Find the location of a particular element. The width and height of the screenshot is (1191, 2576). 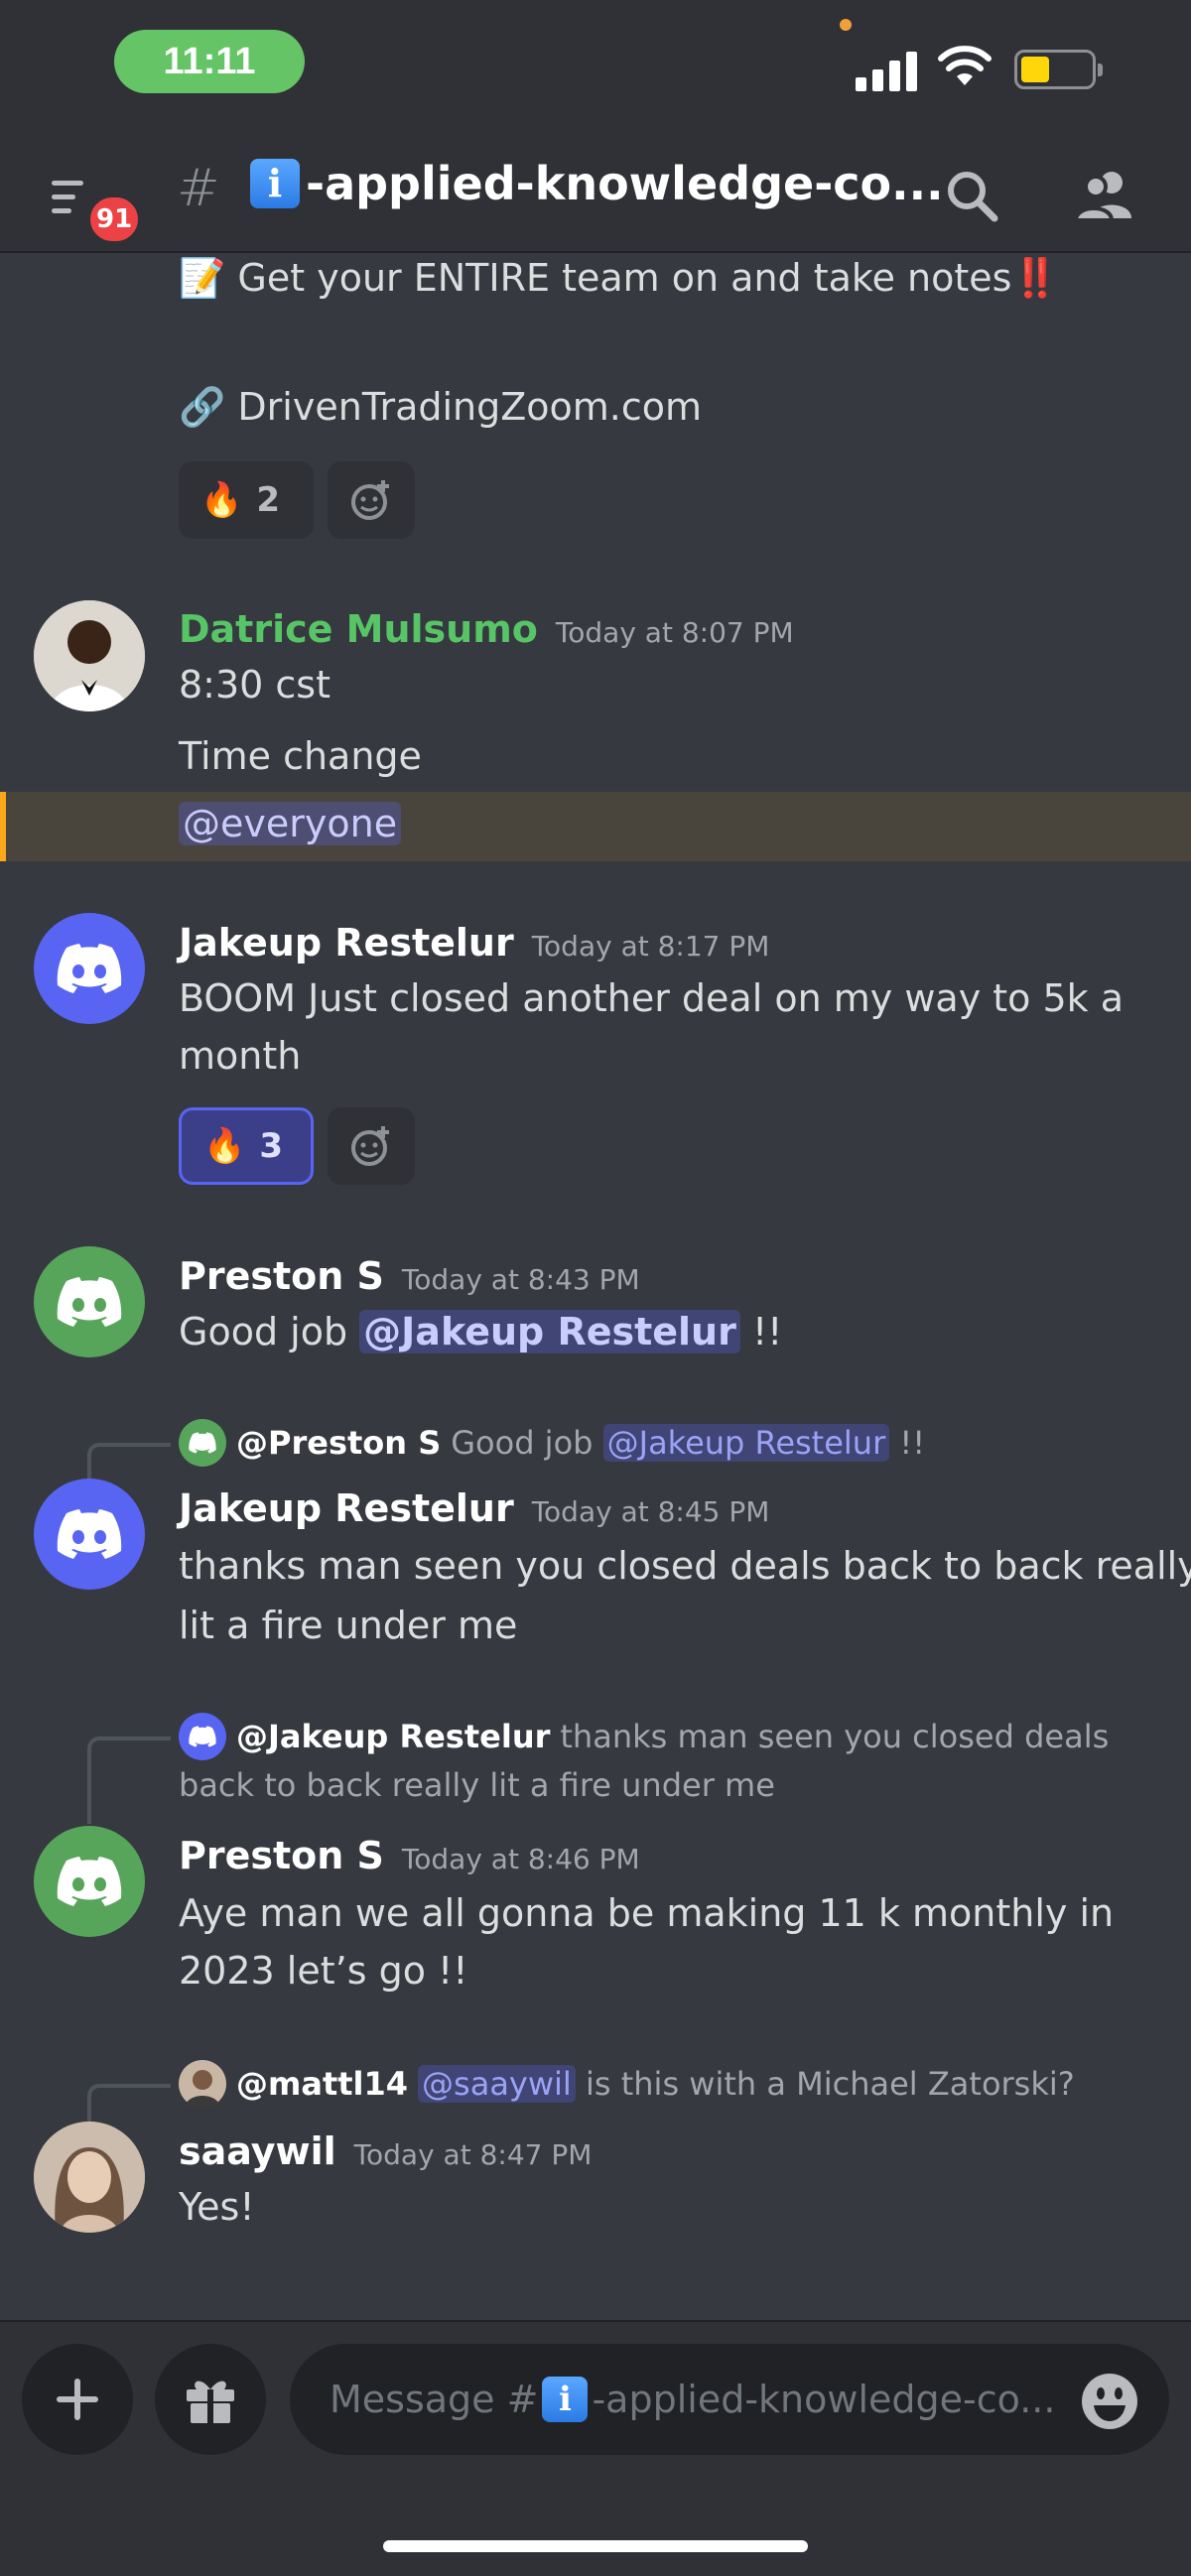

emoji-picker-icon is located at coordinates (1110, 2402).